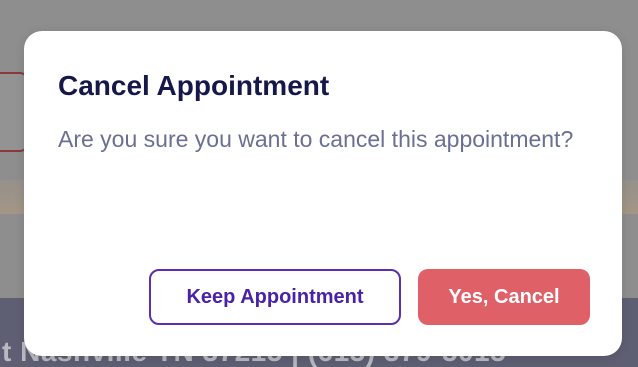 This screenshot has width=638, height=367. Describe the element at coordinates (194, 85) in the screenshot. I see `dialog-title: Cancel Appointment` at that location.